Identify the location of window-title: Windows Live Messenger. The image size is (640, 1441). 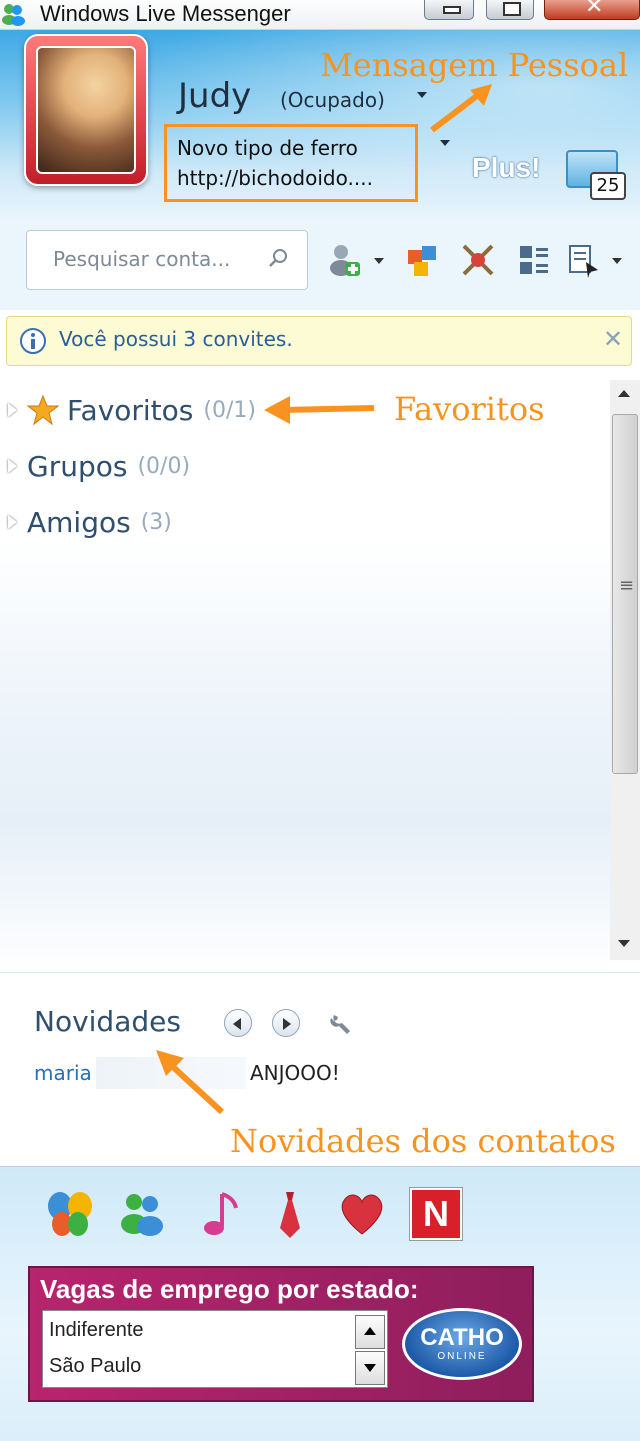
(165, 13).